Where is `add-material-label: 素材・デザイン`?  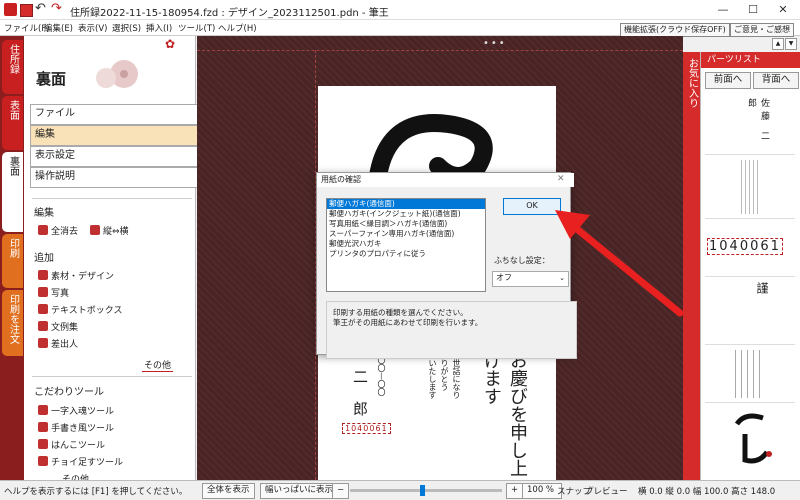
add-material-label: 素材・デザイン is located at coordinates (83, 277).